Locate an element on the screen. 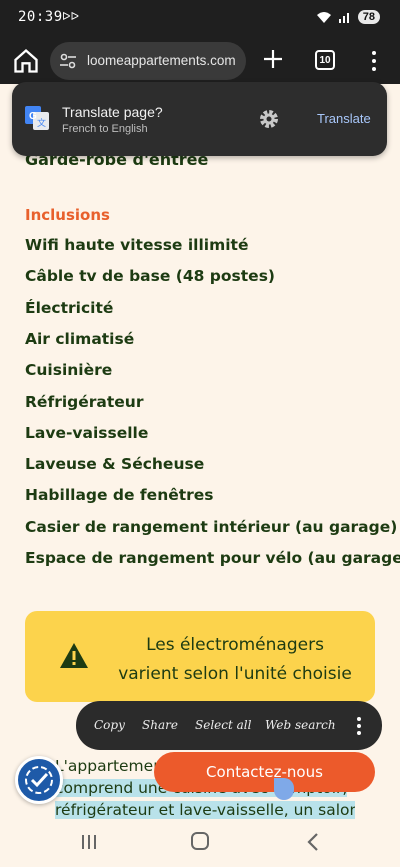 This screenshot has height=867, width=400. inclusion-item: Laveuse & Sécheuse is located at coordinates (115, 464).